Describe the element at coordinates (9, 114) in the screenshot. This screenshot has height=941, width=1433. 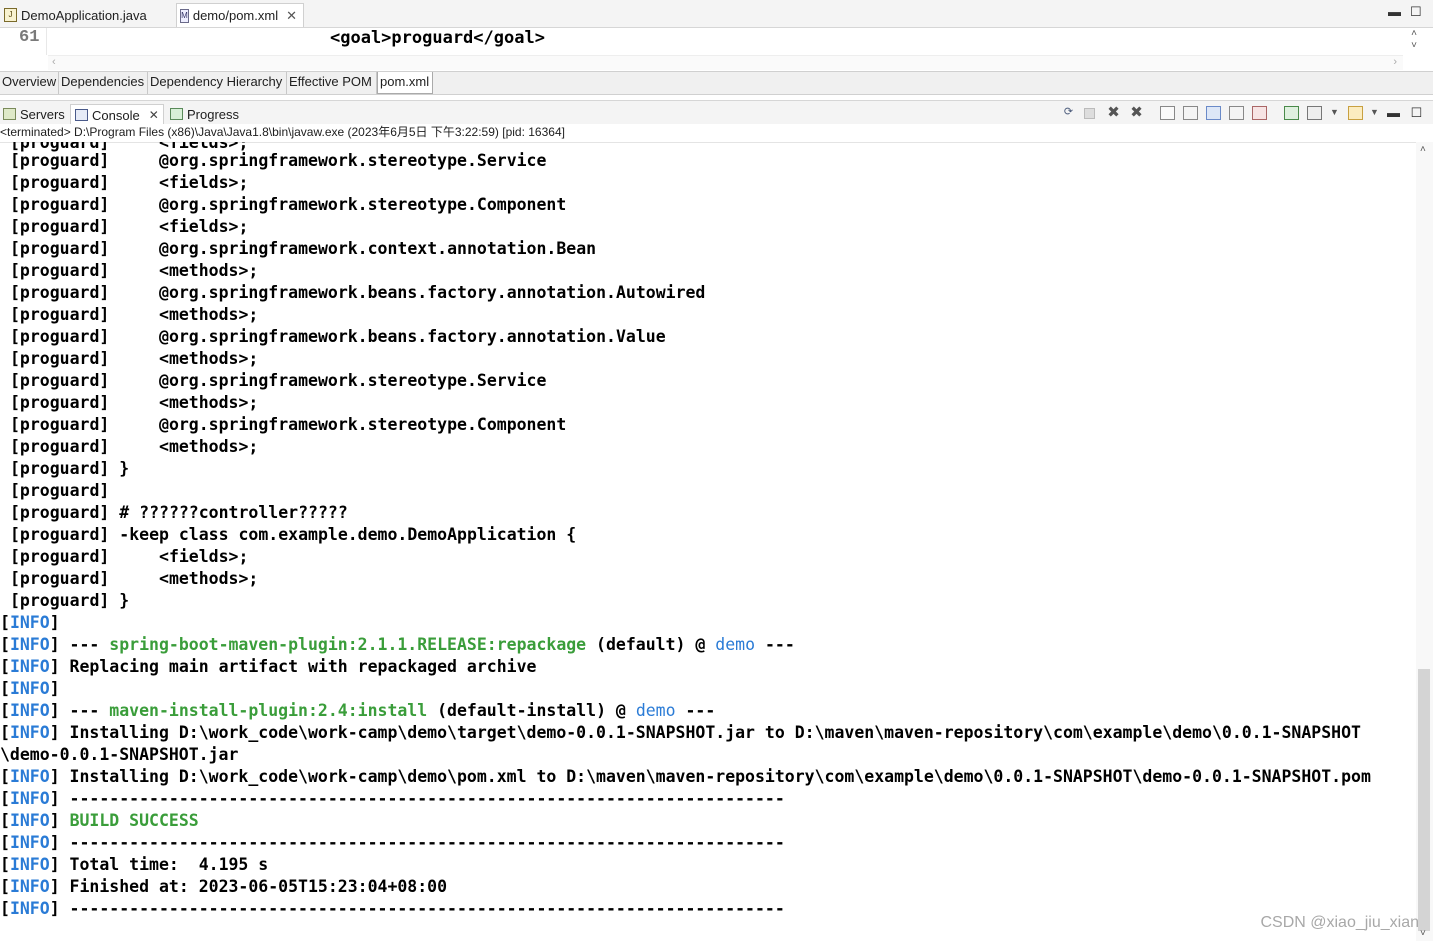
I see `servers-icon` at that location.